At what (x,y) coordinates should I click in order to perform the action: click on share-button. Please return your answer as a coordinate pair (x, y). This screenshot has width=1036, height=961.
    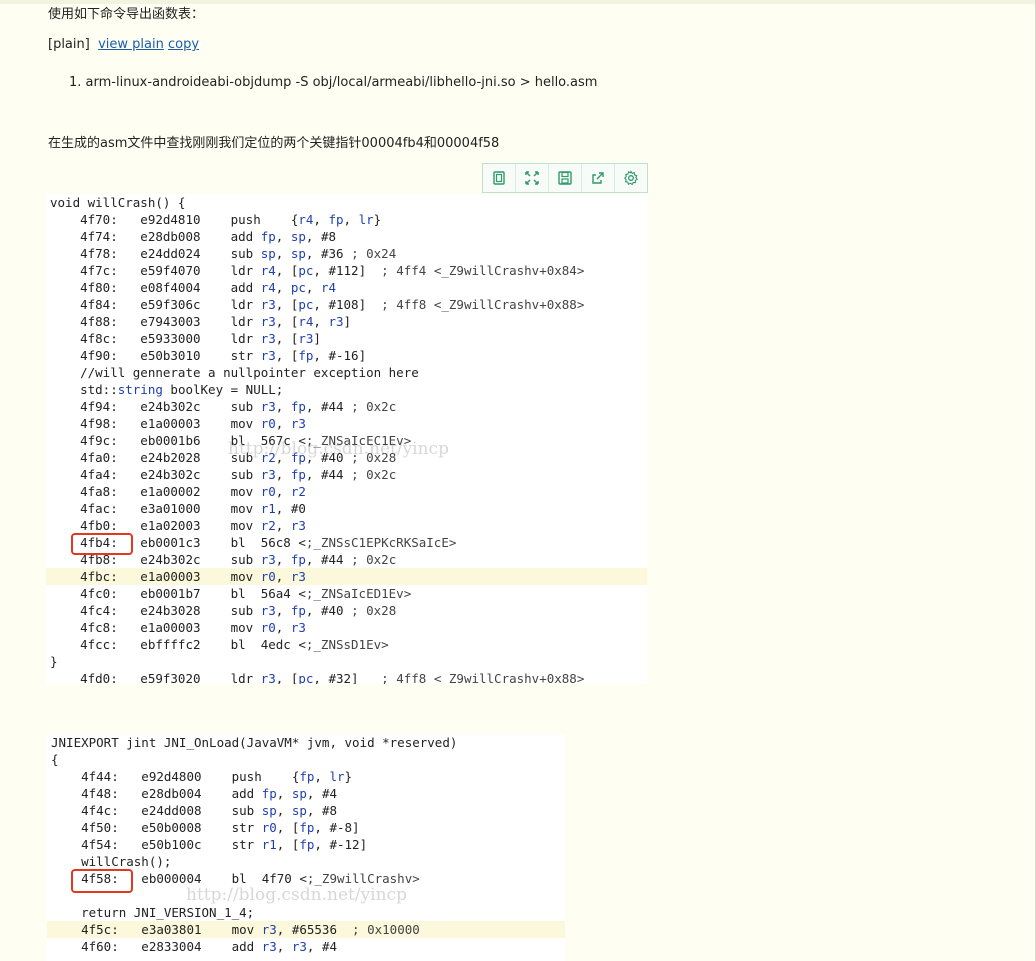
    Looking at the image, I should click on (598, 178).